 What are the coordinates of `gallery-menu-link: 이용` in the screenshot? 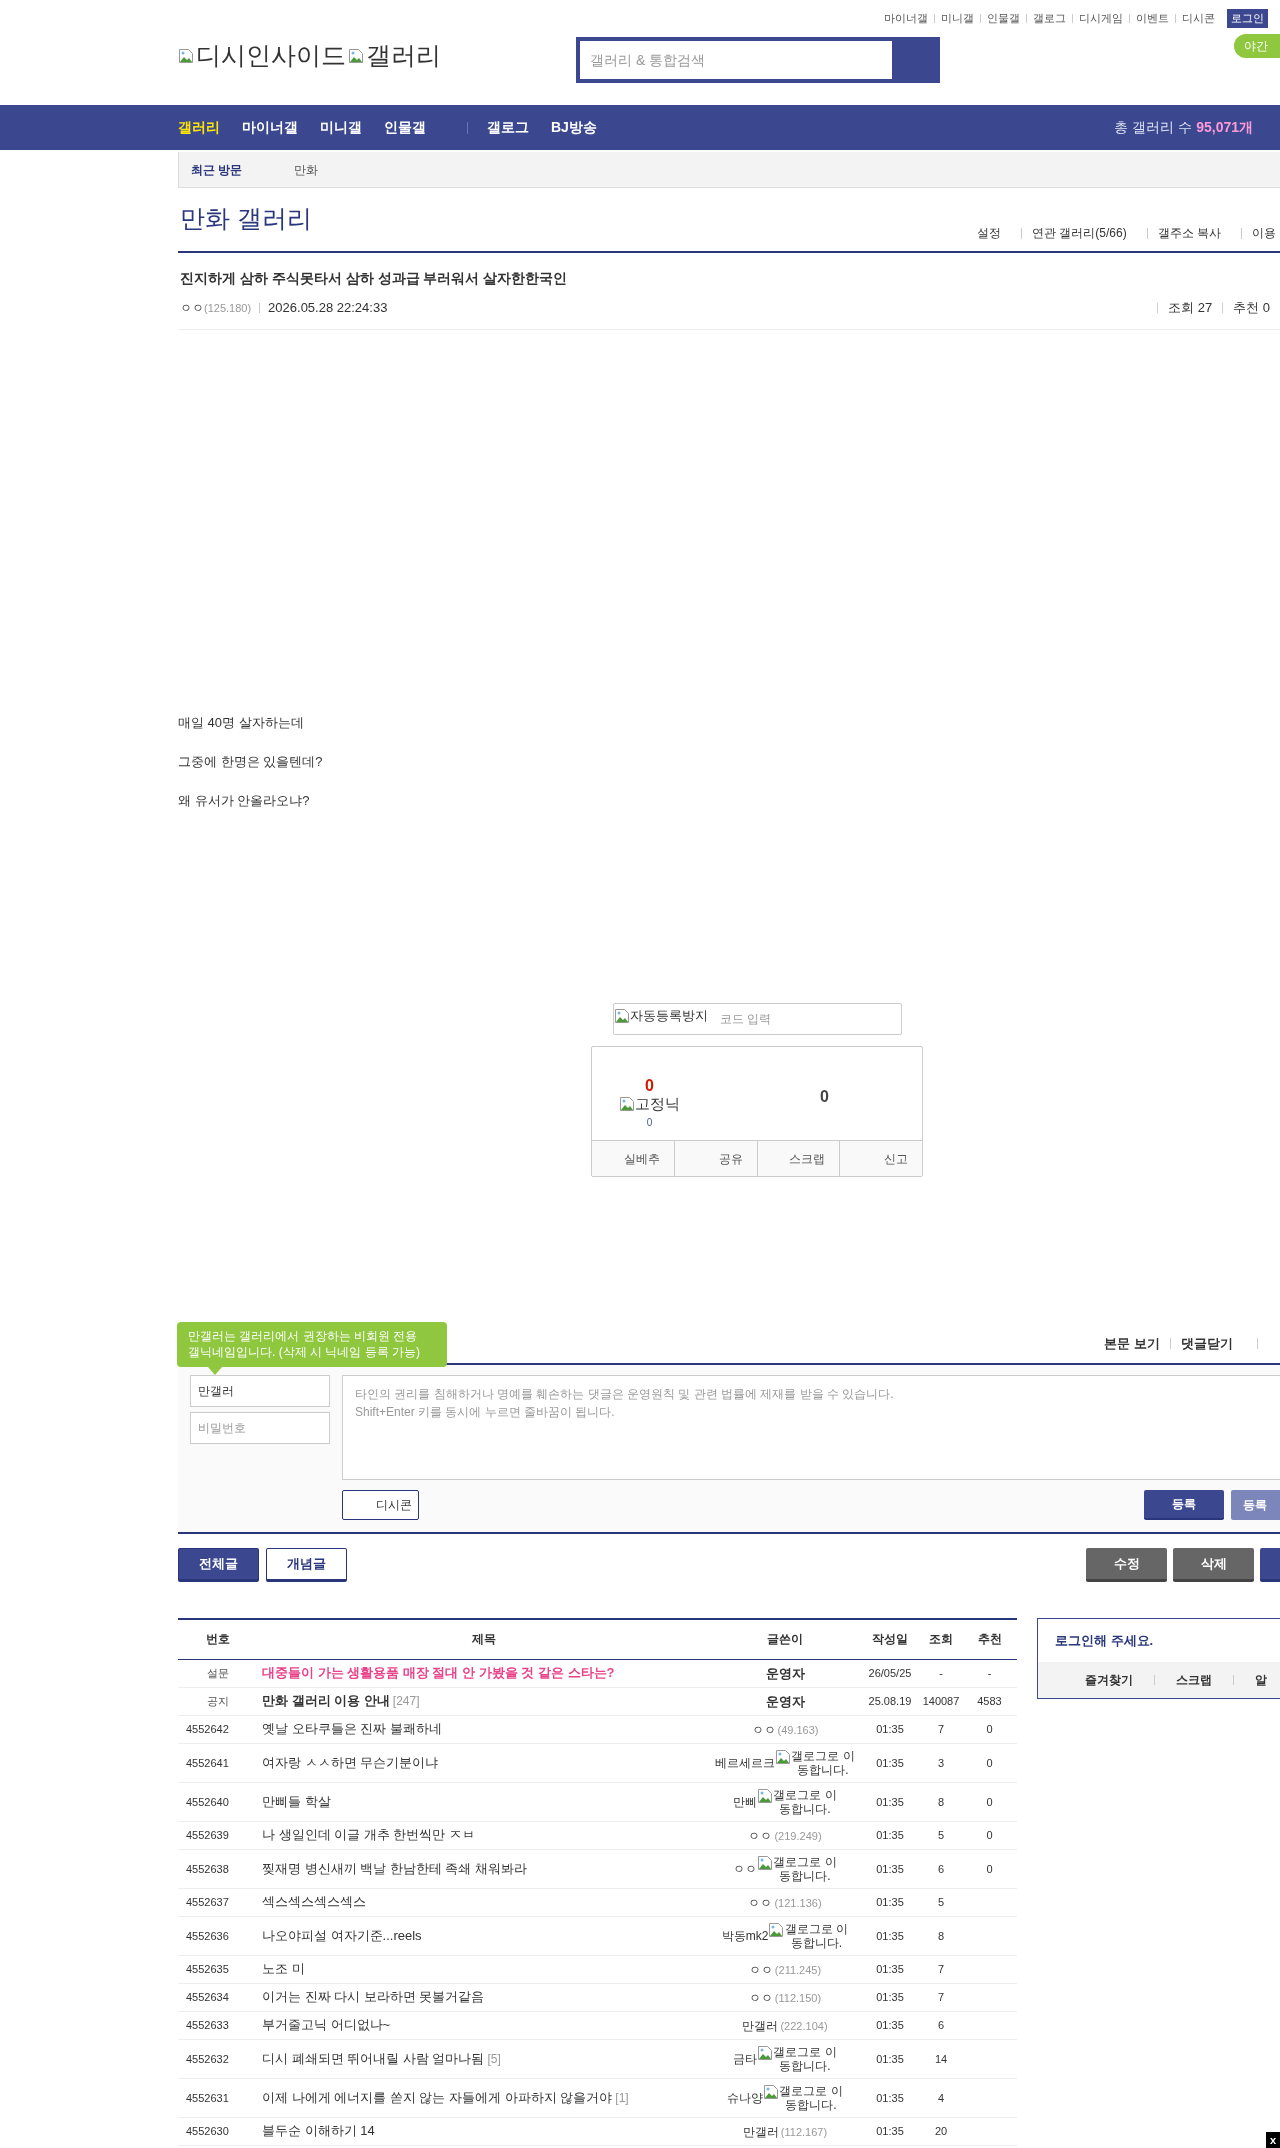 It's located at (1264, 233).